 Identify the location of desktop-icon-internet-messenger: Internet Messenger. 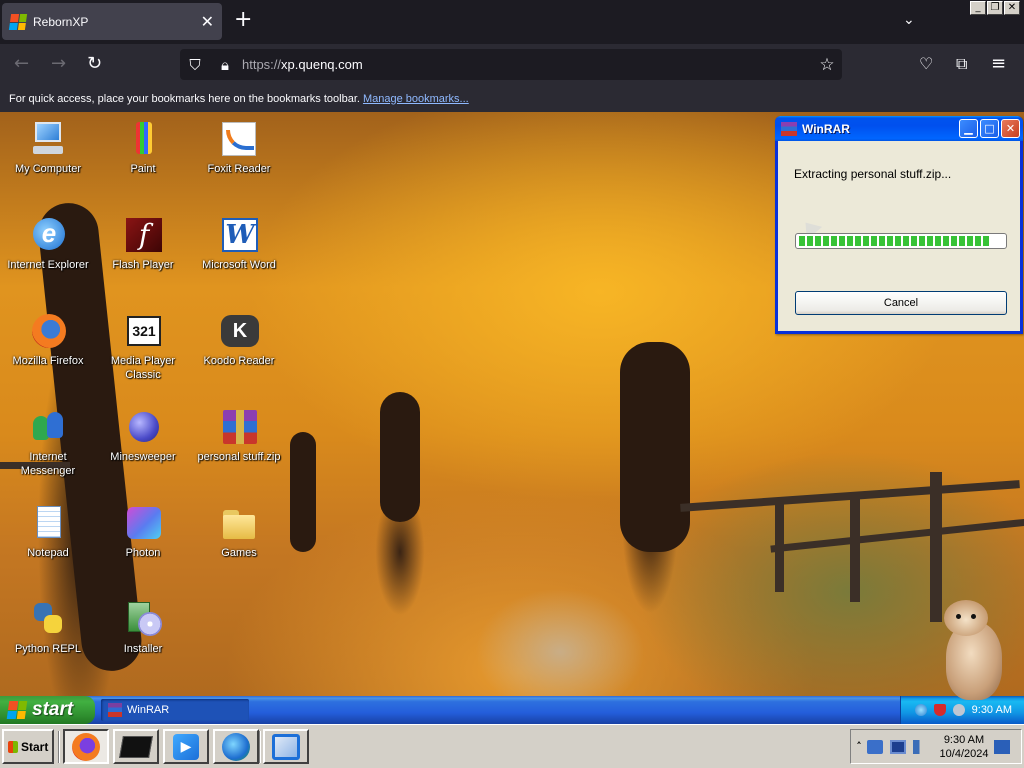
(48, 443).